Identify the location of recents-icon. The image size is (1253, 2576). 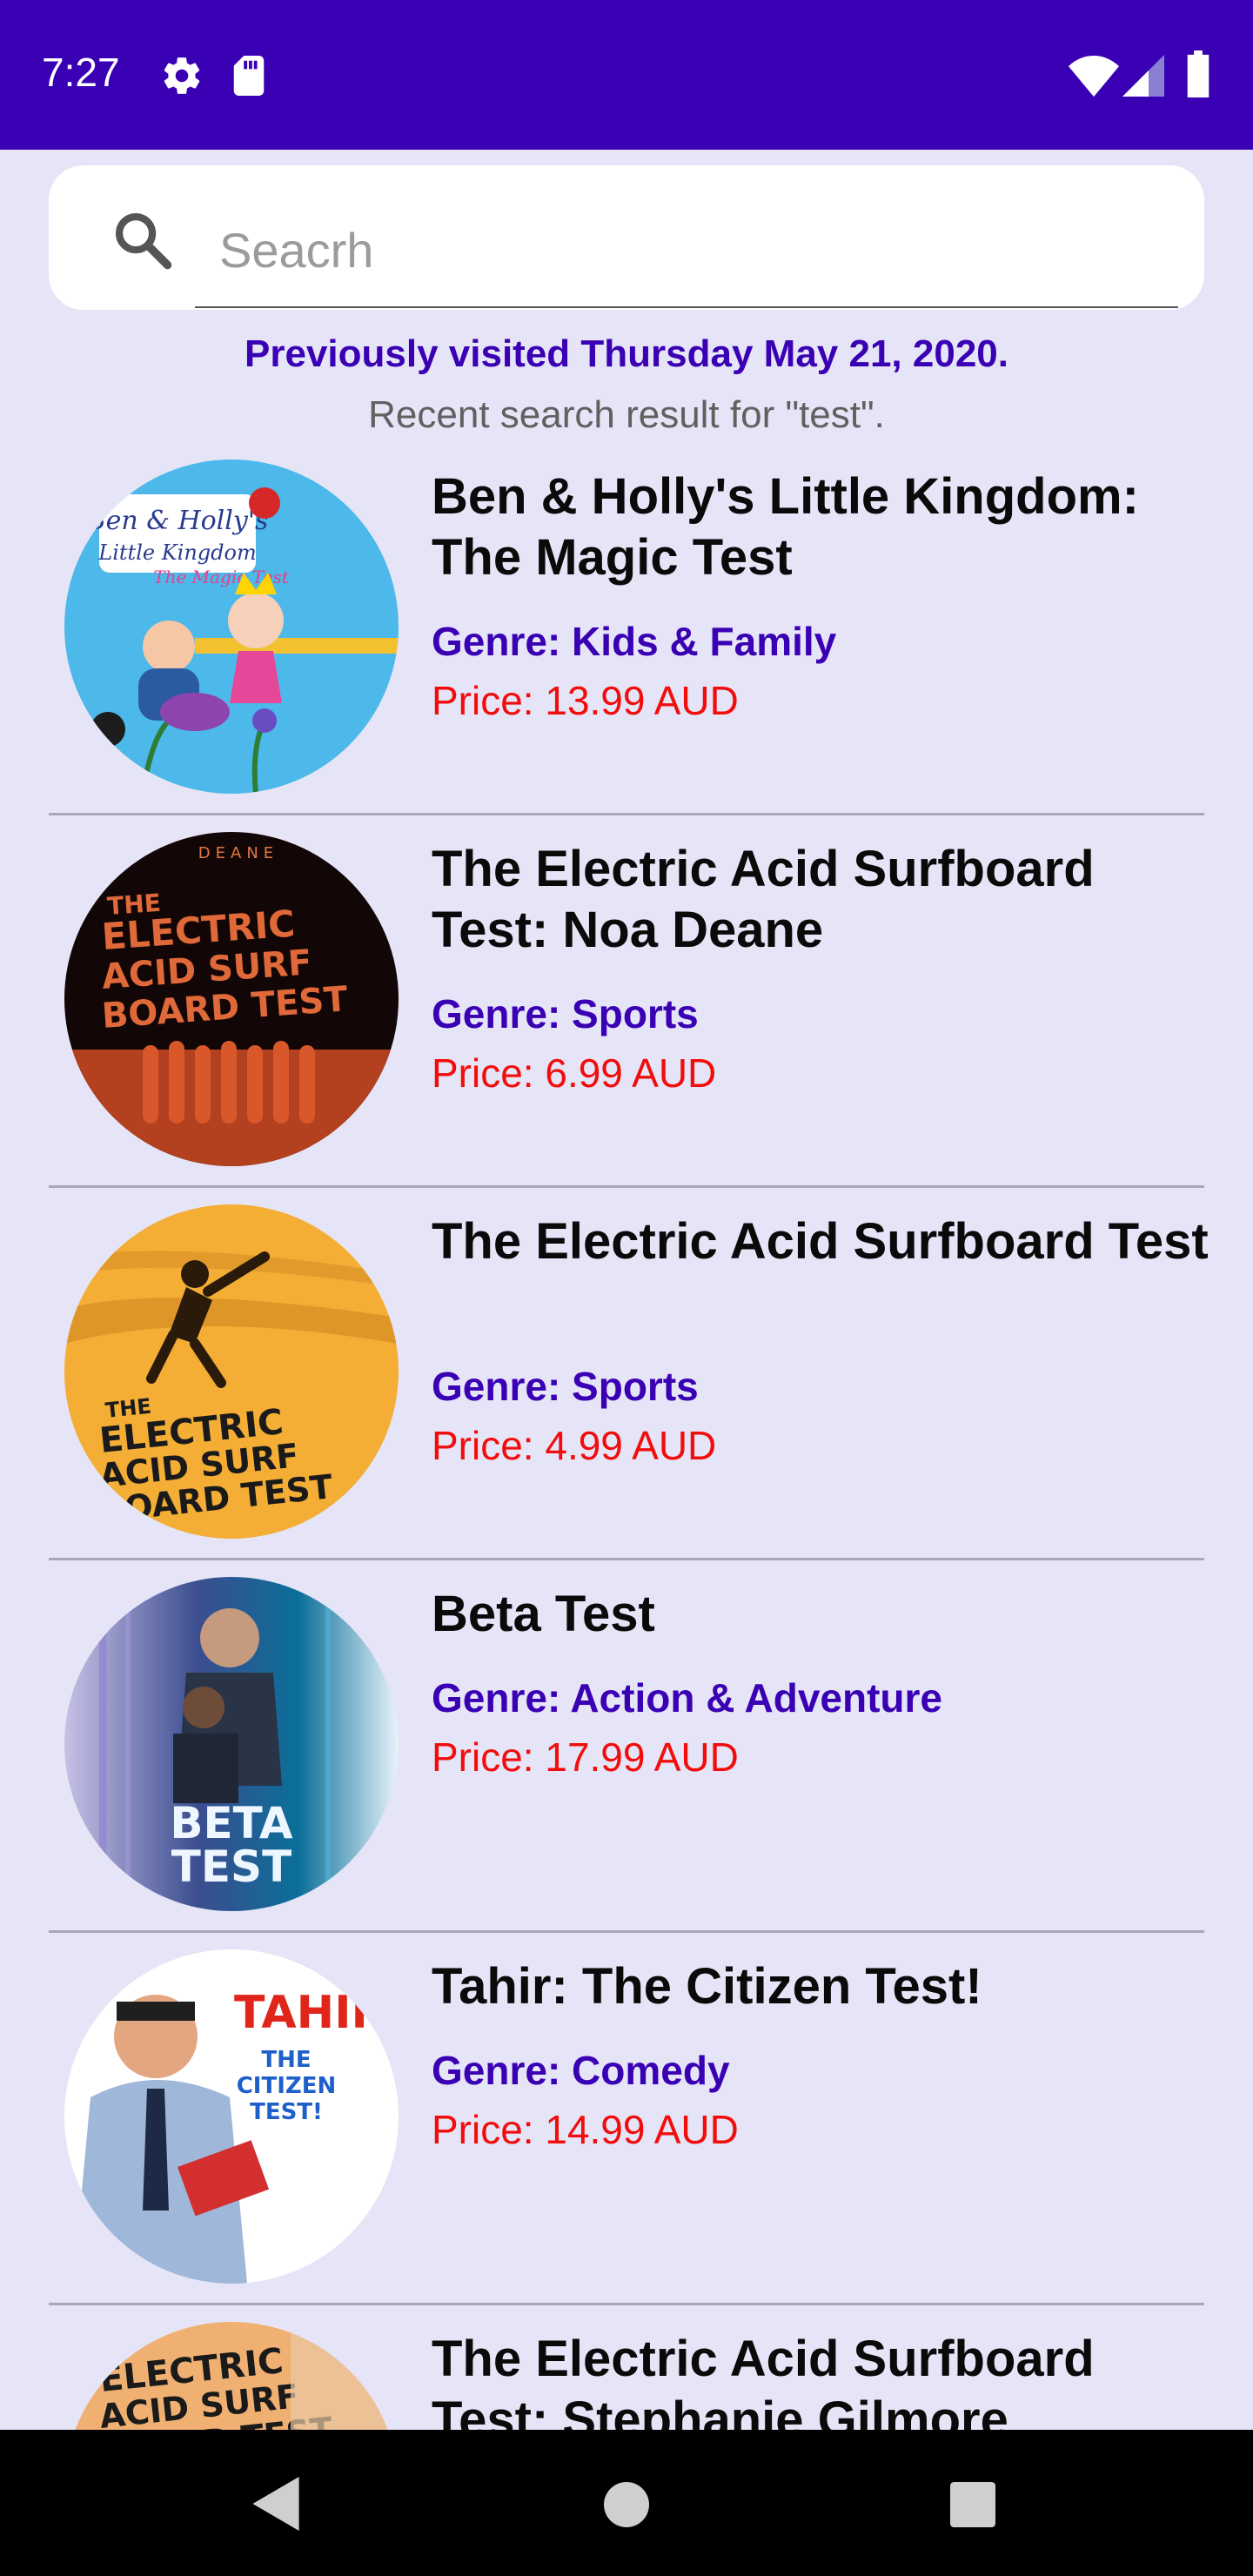
(972, 2504).